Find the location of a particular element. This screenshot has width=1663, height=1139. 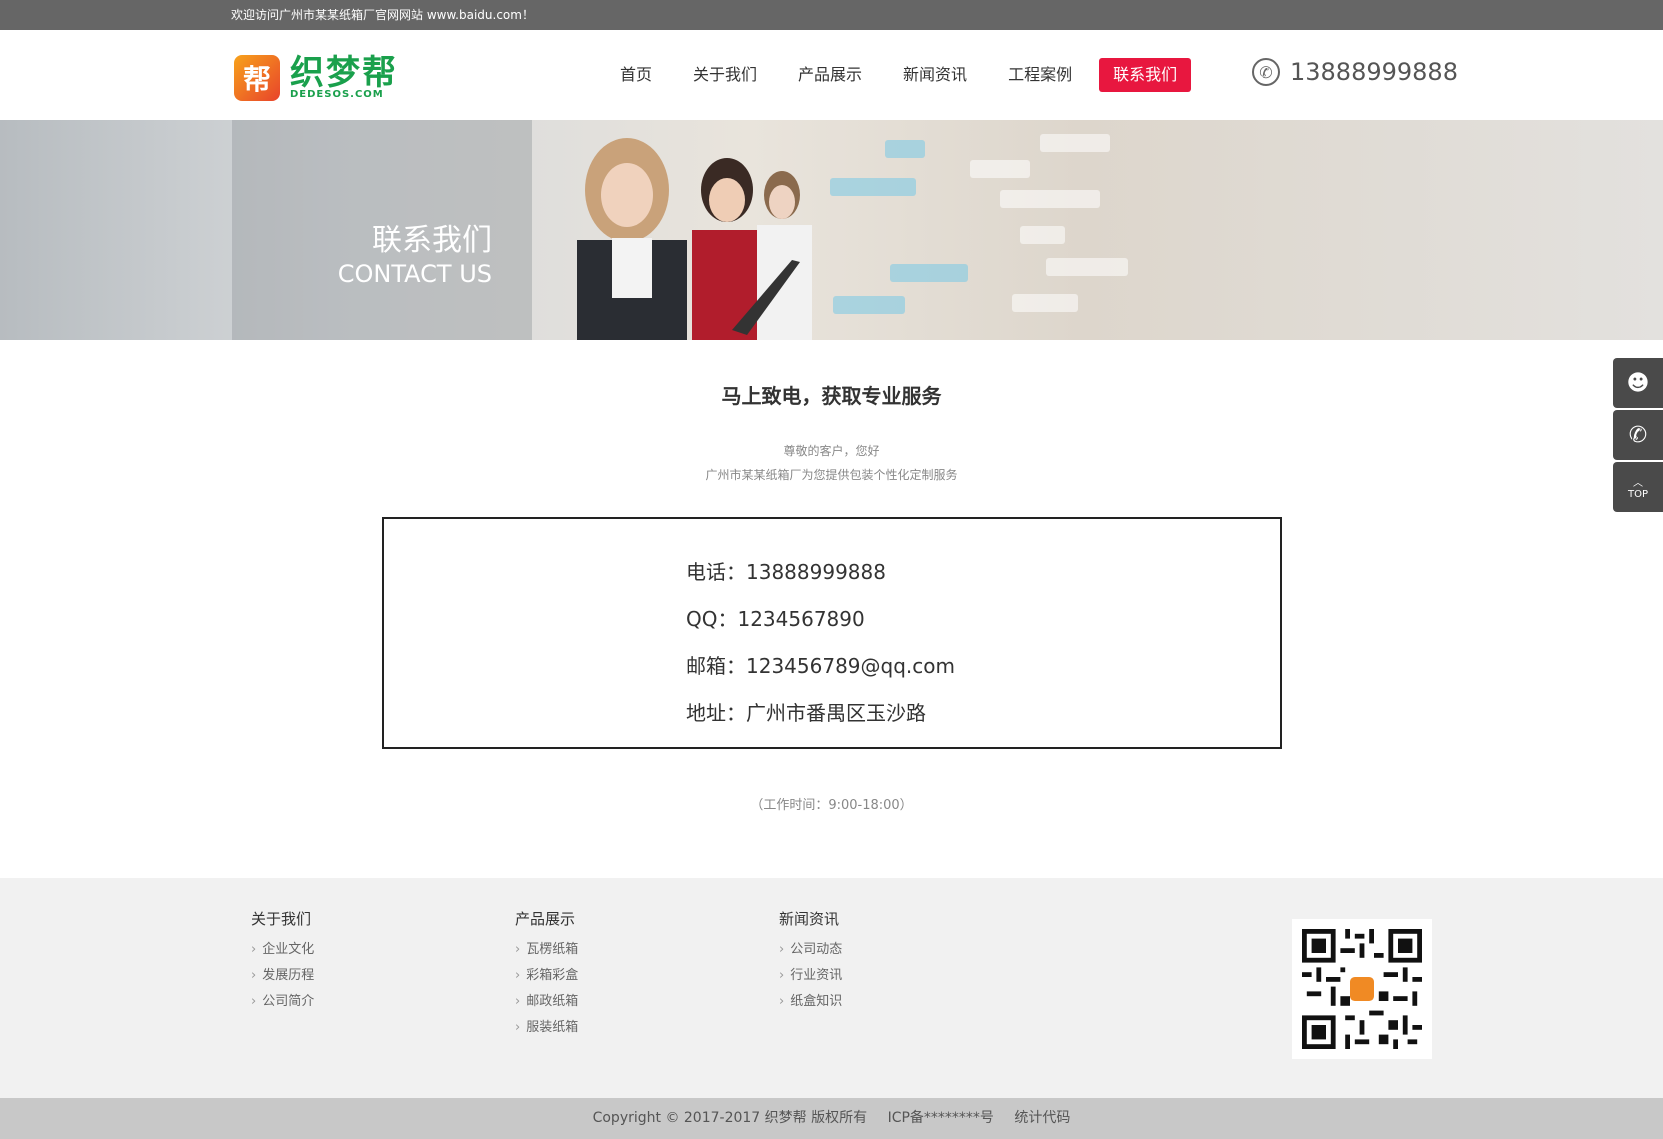

header-phone: ✆ 13888999888 is located at coordinates (1355, 72).